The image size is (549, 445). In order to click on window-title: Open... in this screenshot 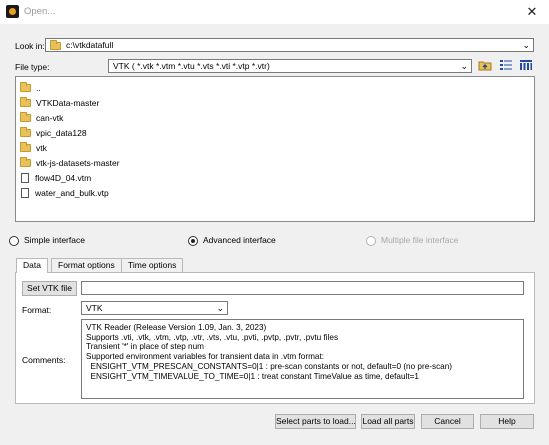, I will do `click(40, 11)`.